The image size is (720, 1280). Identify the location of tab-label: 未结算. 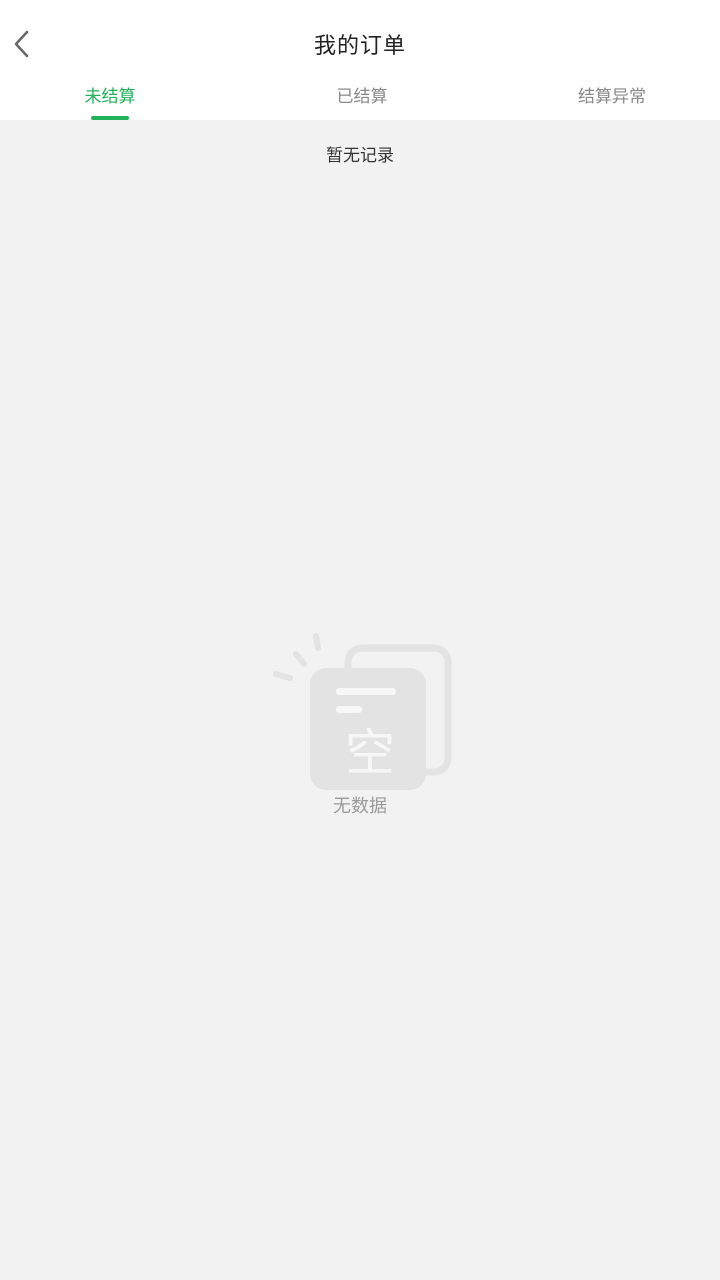
(110, 97).